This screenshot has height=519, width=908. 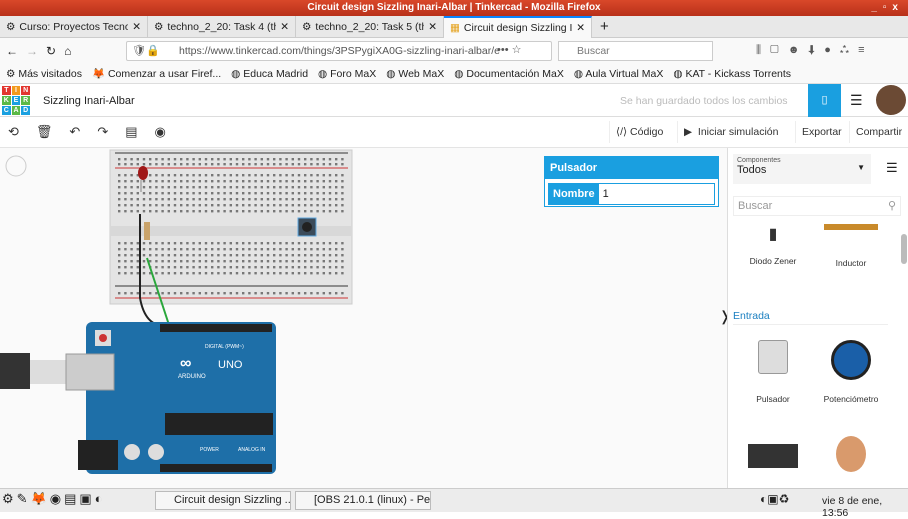 What do you see at coordinates (455, 28) in the screenshot?
I see `favicon-icon: ▦` at bounding box center [455, 28].